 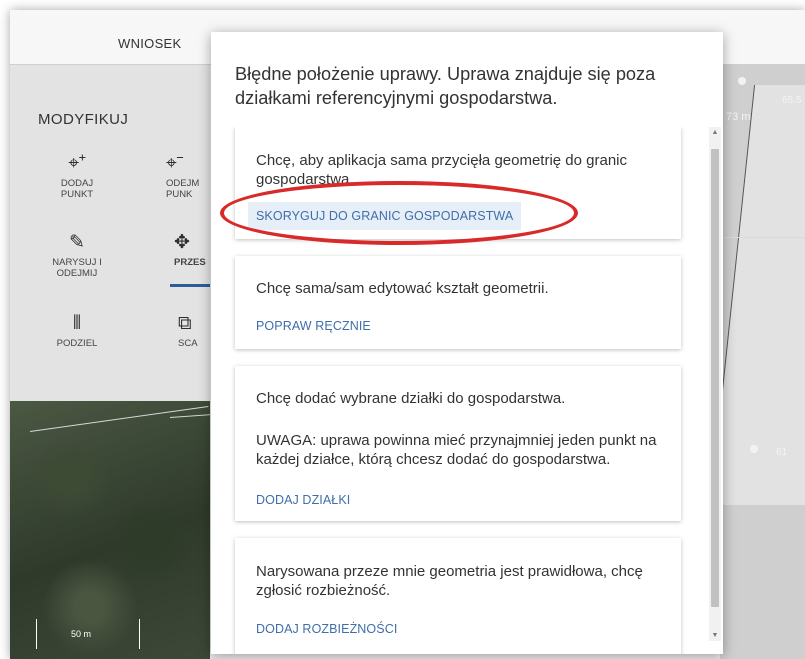 I want to click on tool-label: PODZIEL, so click(x=77, y=343).